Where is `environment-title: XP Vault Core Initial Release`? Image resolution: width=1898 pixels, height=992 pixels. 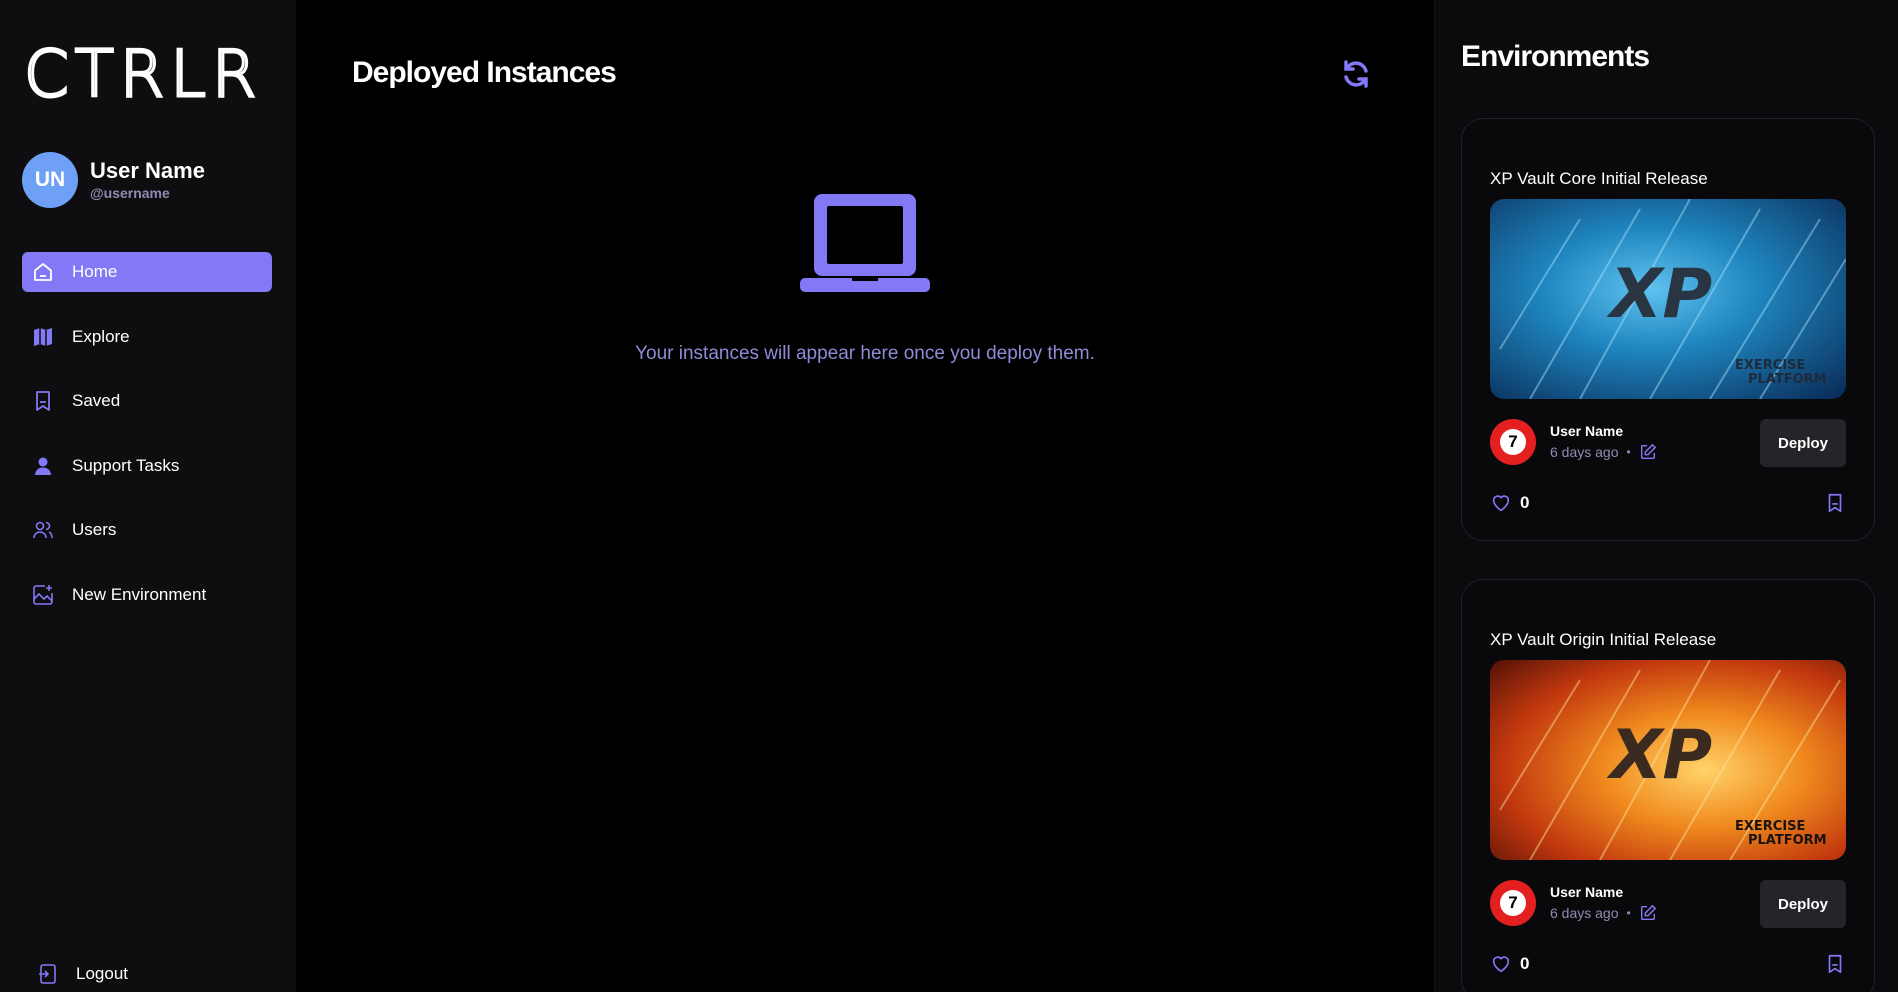 environment-title: XP Vault Core Initial Release is located at coordinates (1599, 178).